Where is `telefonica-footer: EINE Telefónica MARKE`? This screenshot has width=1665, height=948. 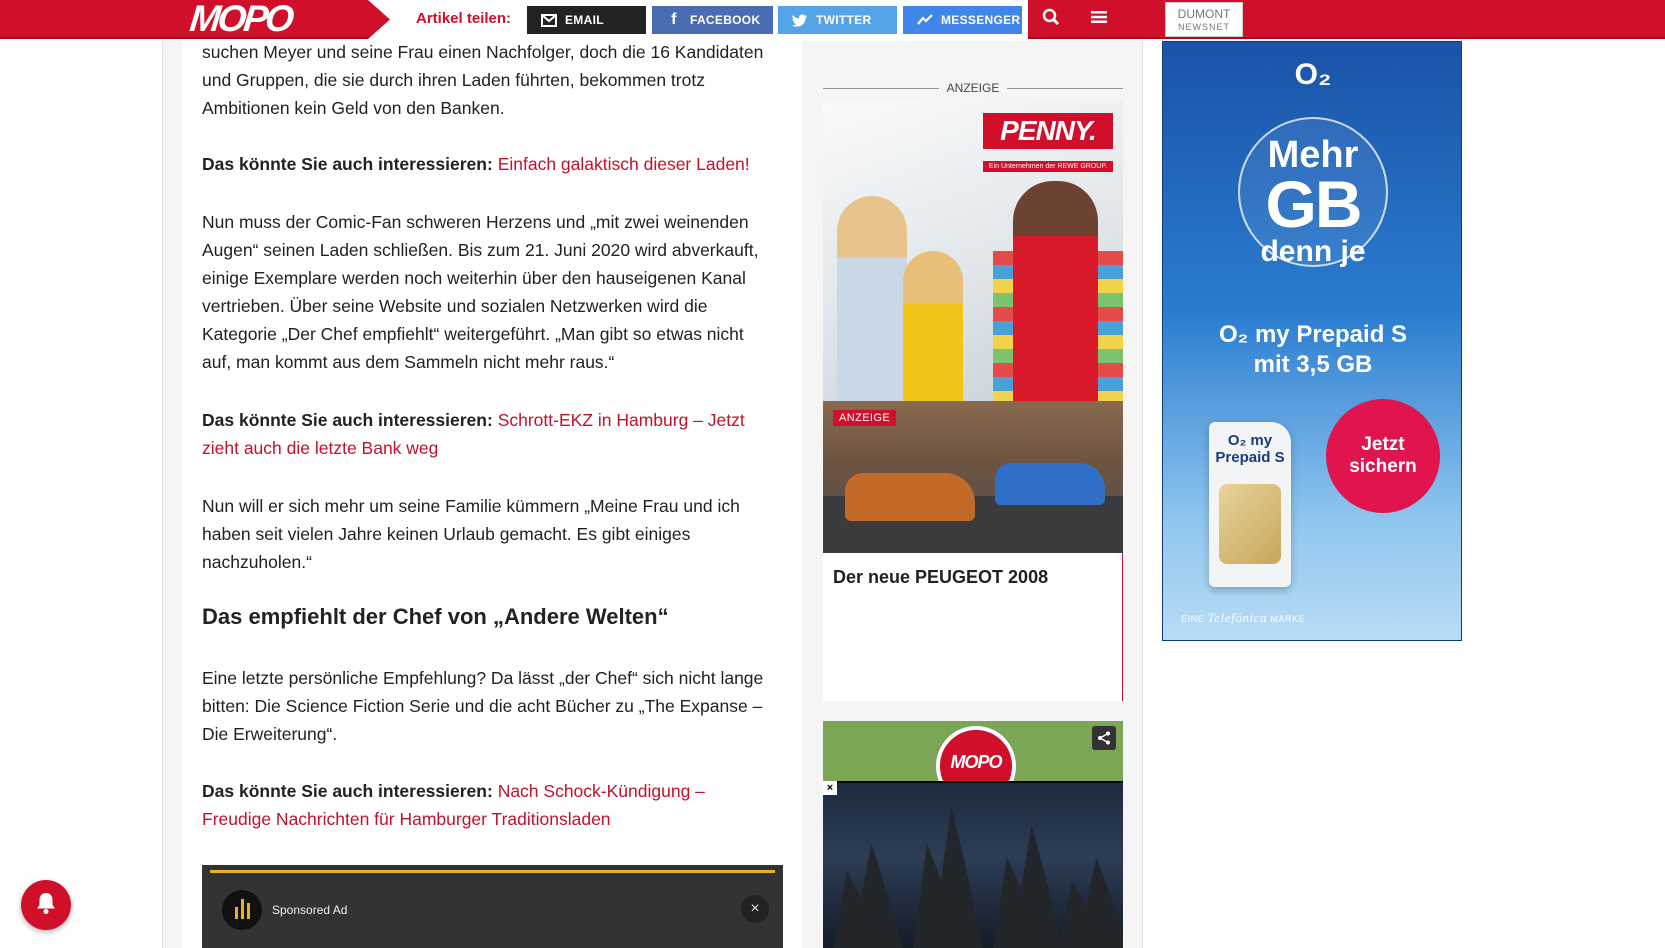 telefonica-footer: EINE Telefónica MARKE is located at coordinates (1243, 618).